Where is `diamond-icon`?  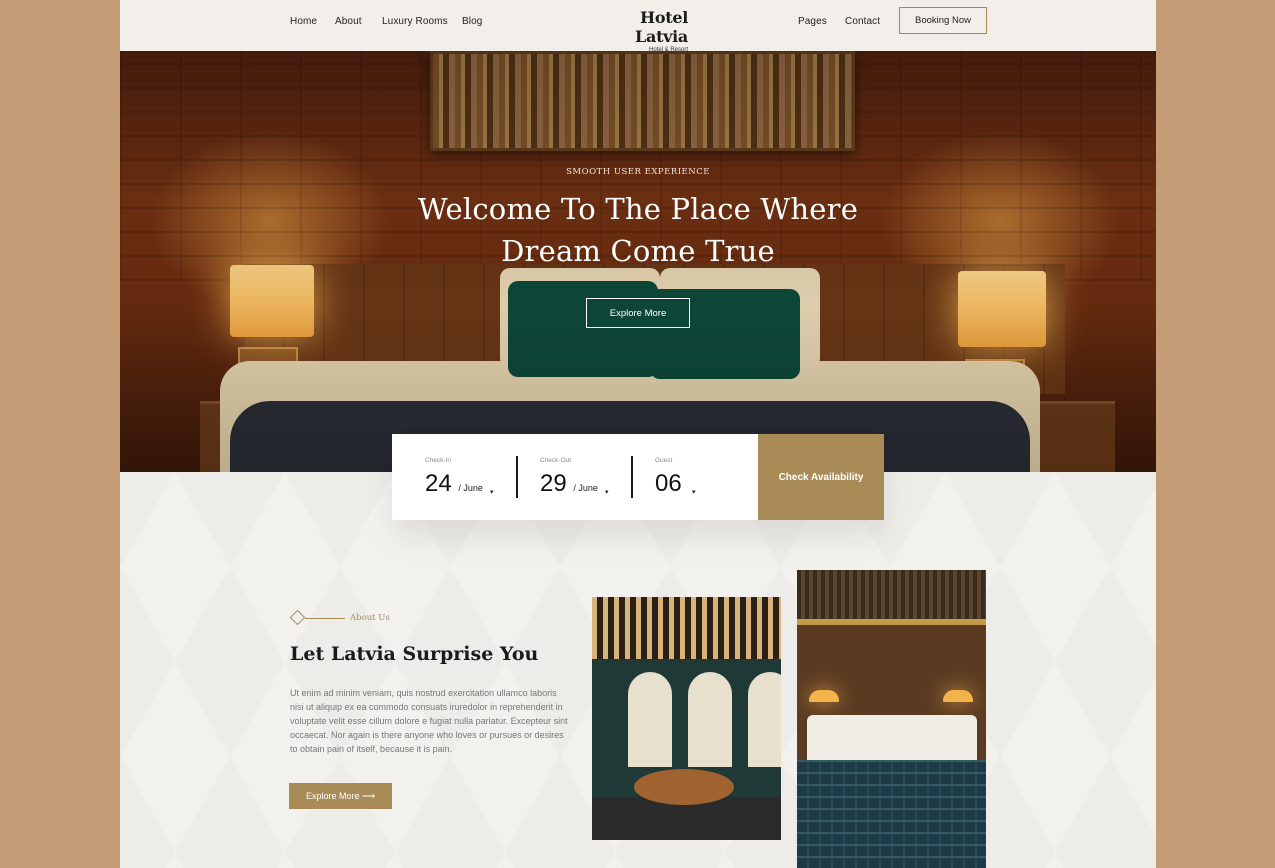
diamond-icon is located at coordinates (297, 617).